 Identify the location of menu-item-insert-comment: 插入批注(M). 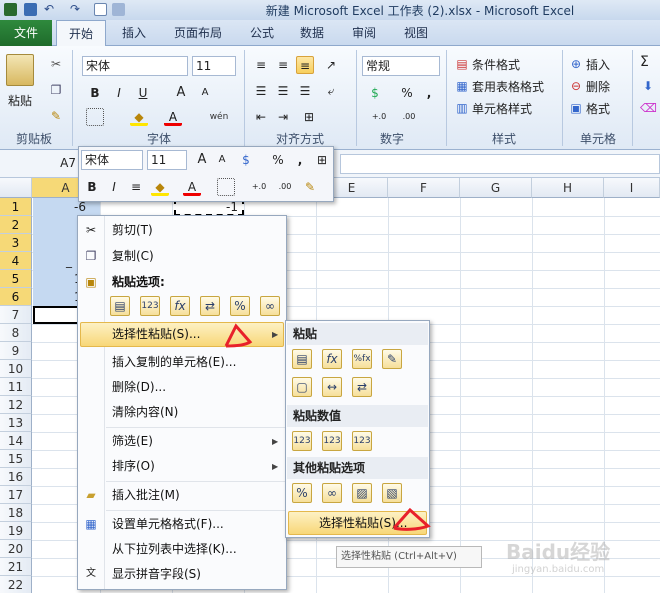
(146, 495).